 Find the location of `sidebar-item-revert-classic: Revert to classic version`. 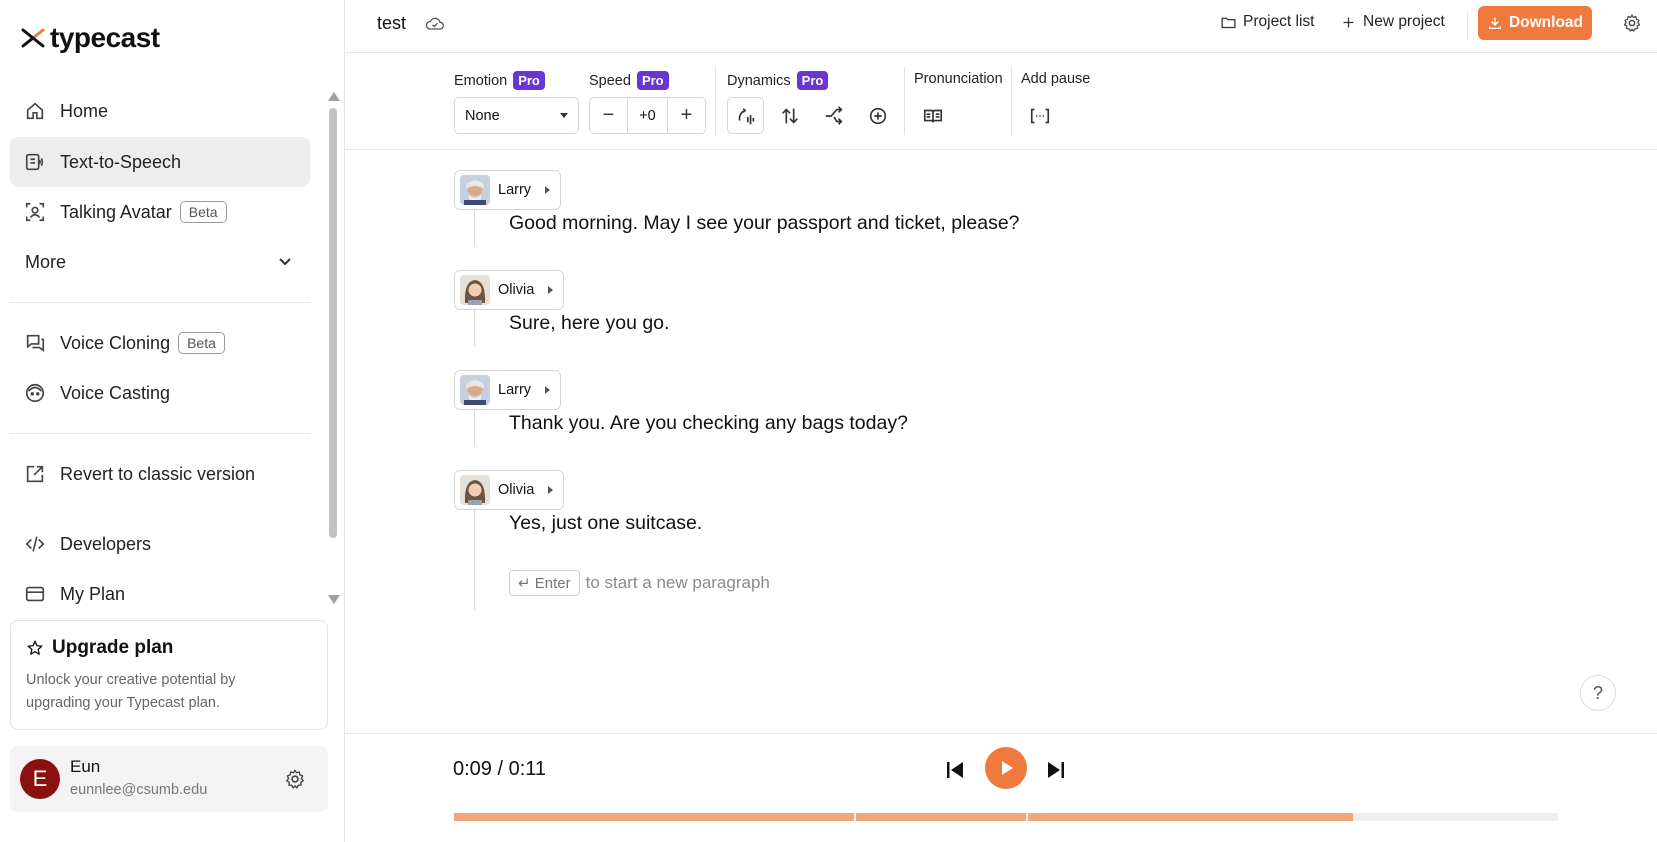

sidebar-item-revert-classic: Revert to classic version is located at coordinates (160, 474).